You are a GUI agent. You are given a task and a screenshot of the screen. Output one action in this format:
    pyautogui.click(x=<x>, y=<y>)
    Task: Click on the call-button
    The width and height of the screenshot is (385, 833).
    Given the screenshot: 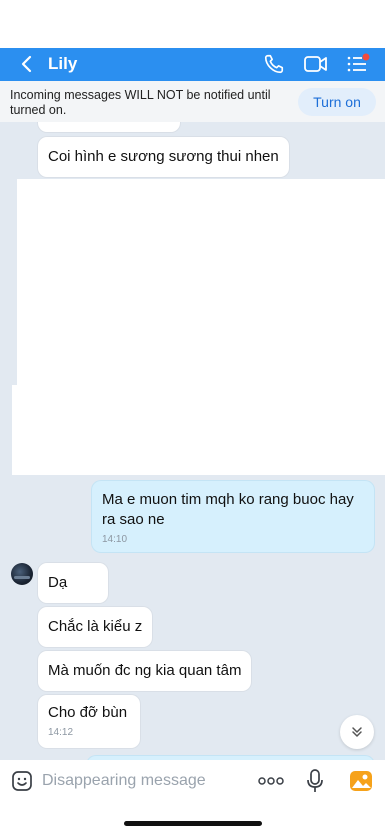 What is the action you would take?
    pyautogui.click(x=274, y=64)
    